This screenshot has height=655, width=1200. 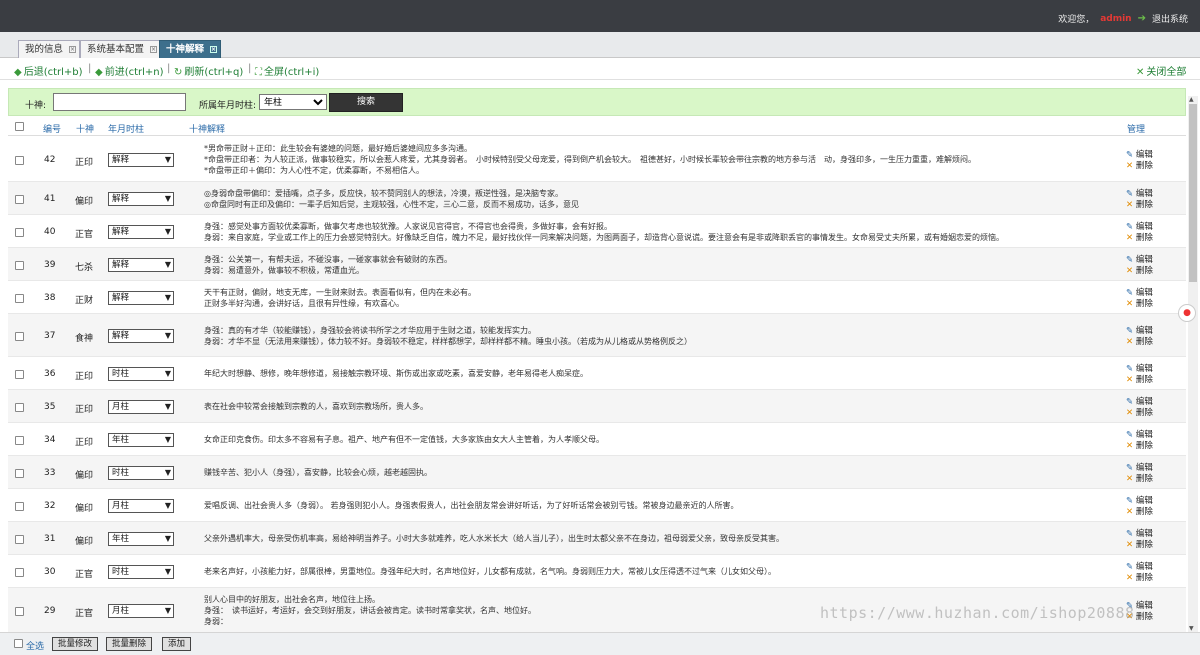 What do you see at coordinates (1191, 628) in the screenshot?
I see `scroll-down-icon: ▼` at bounding box center [1191, 628].